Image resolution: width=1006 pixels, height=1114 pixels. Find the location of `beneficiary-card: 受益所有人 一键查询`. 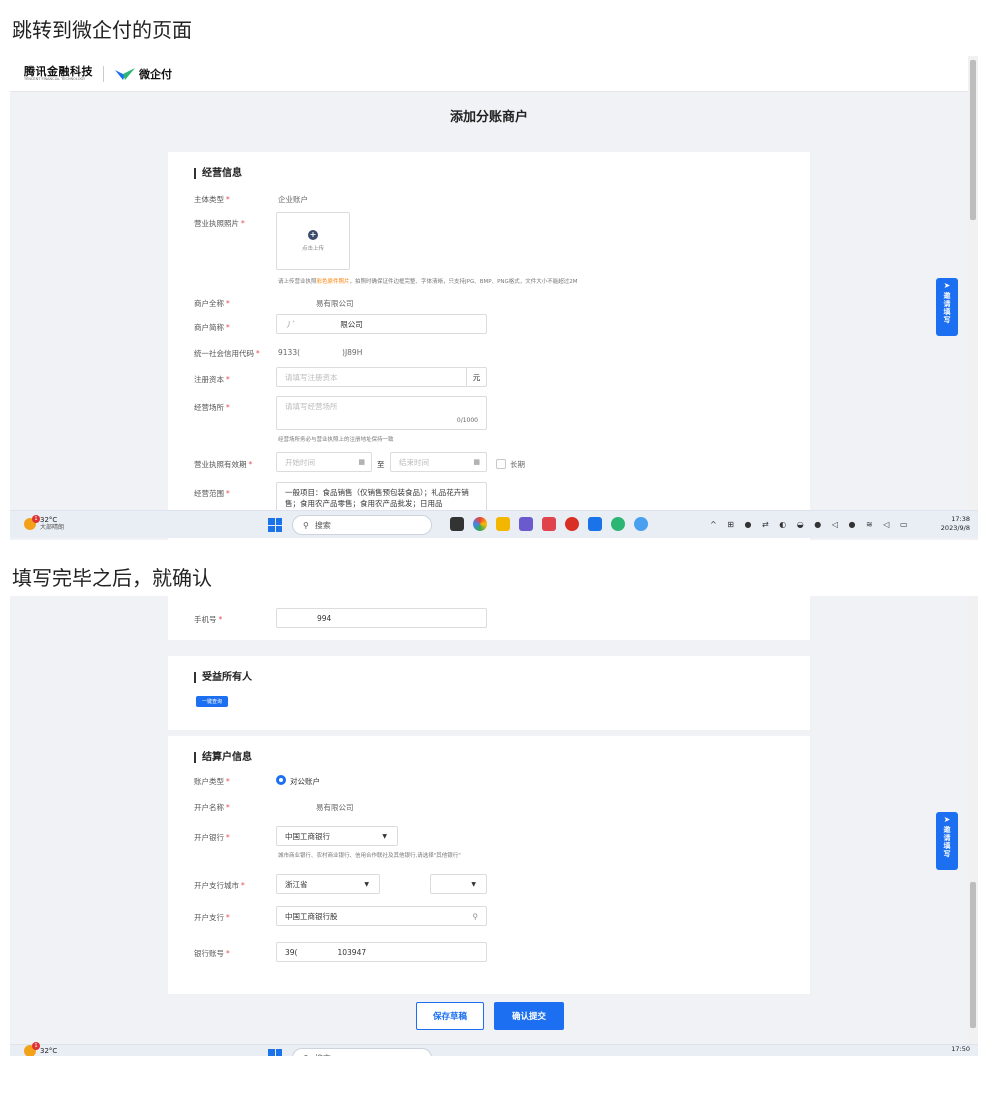

beneficiary-card: 受益所有人 一键查询 is located at coordinates (489, 693).